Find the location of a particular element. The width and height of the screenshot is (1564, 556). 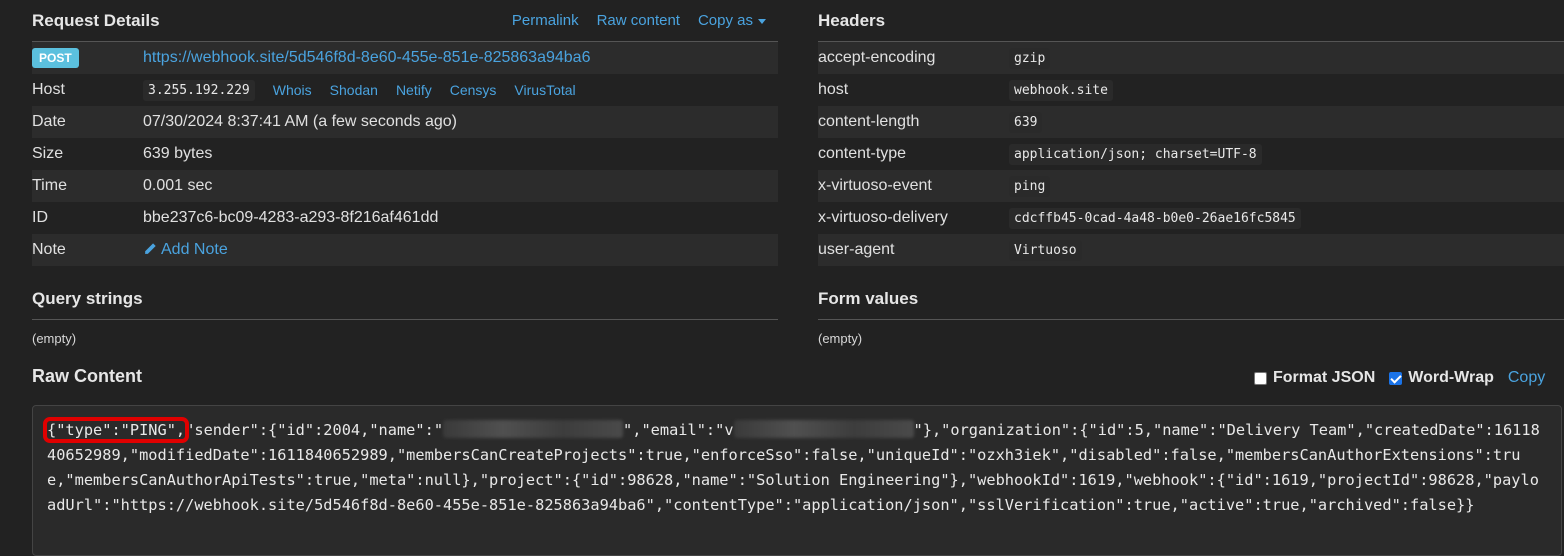

header-value: gzip is located at coordinates (1030, 58).